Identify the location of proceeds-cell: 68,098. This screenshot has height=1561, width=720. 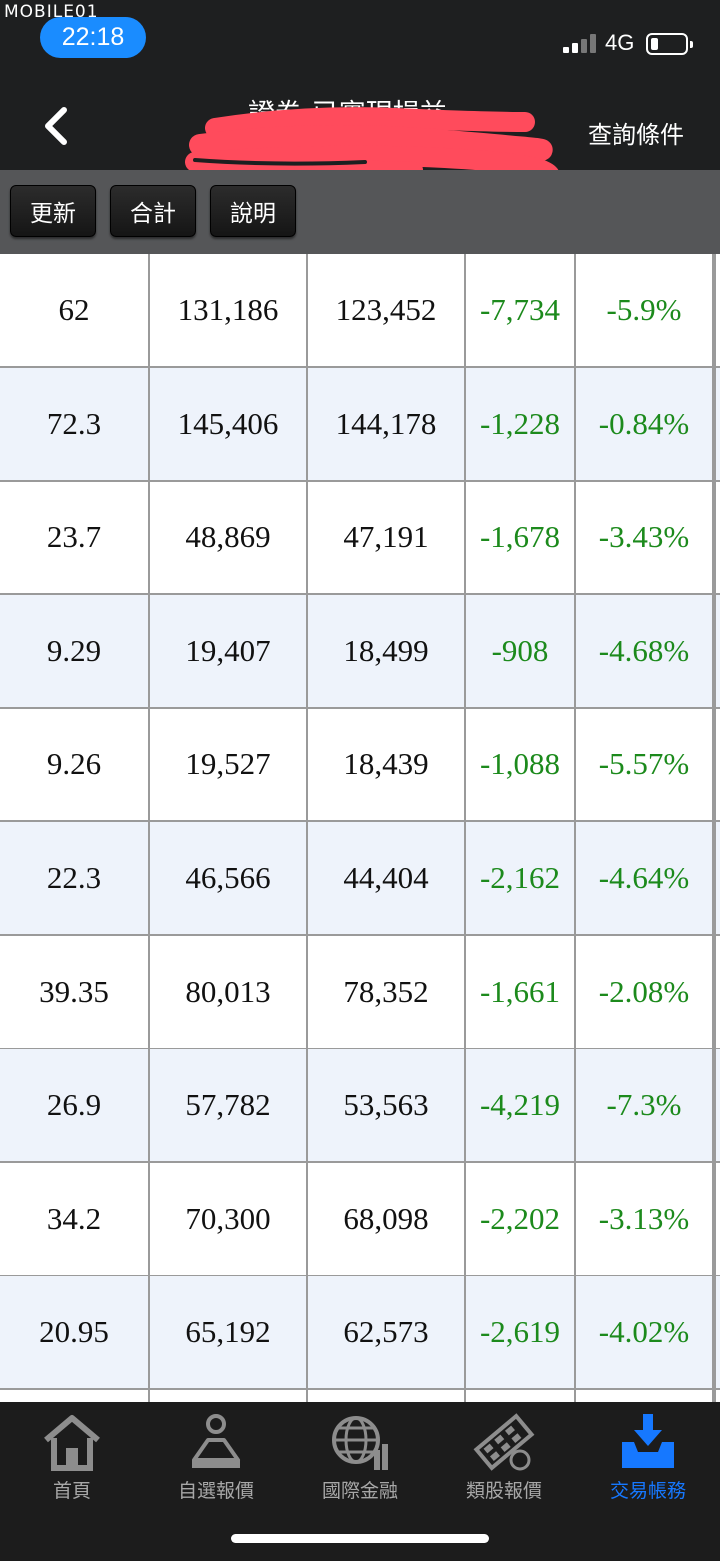
(387, 1219).